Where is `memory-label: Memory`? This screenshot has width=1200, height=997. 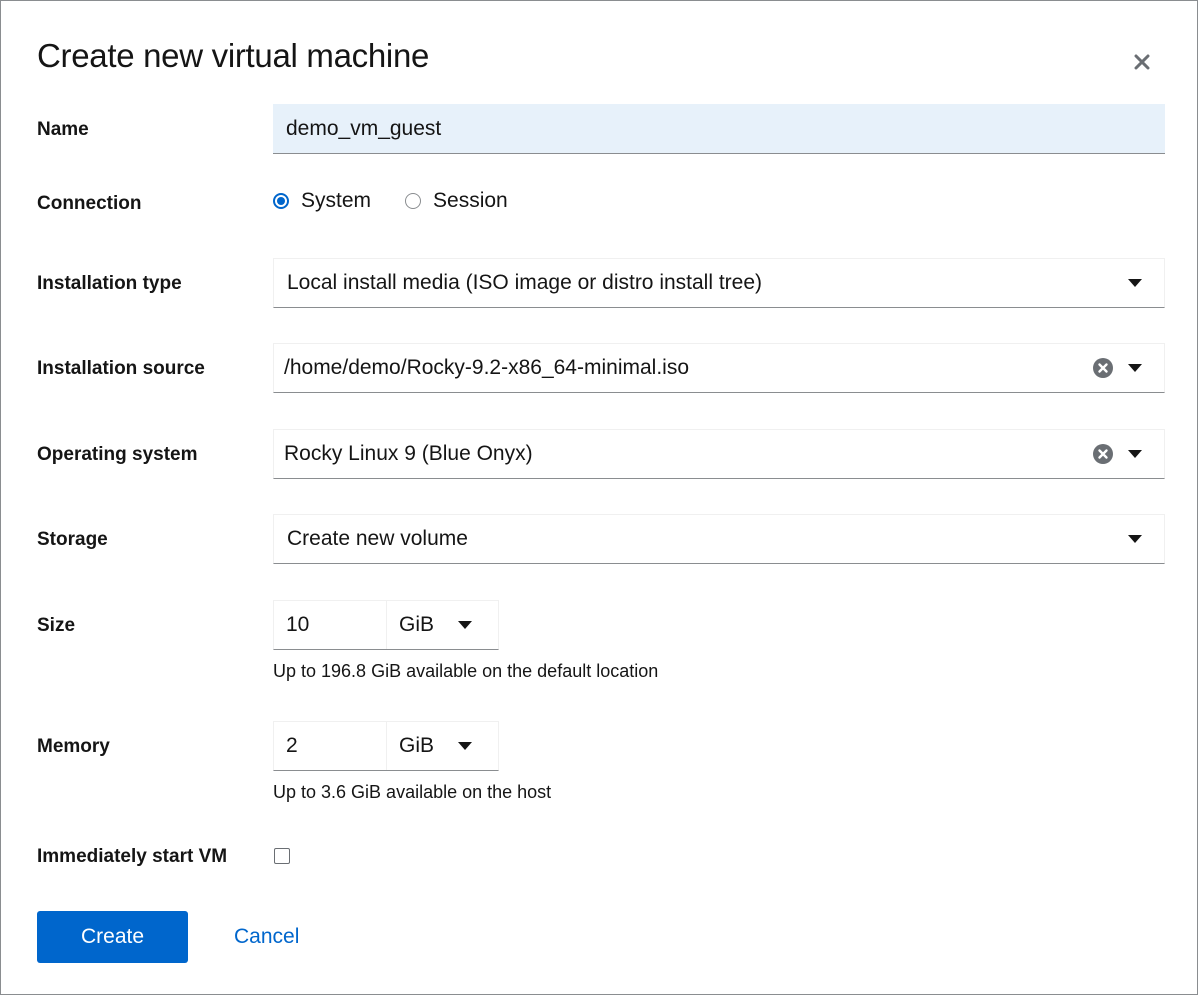 memory-label: Memory is located at coordinates (73, 746).